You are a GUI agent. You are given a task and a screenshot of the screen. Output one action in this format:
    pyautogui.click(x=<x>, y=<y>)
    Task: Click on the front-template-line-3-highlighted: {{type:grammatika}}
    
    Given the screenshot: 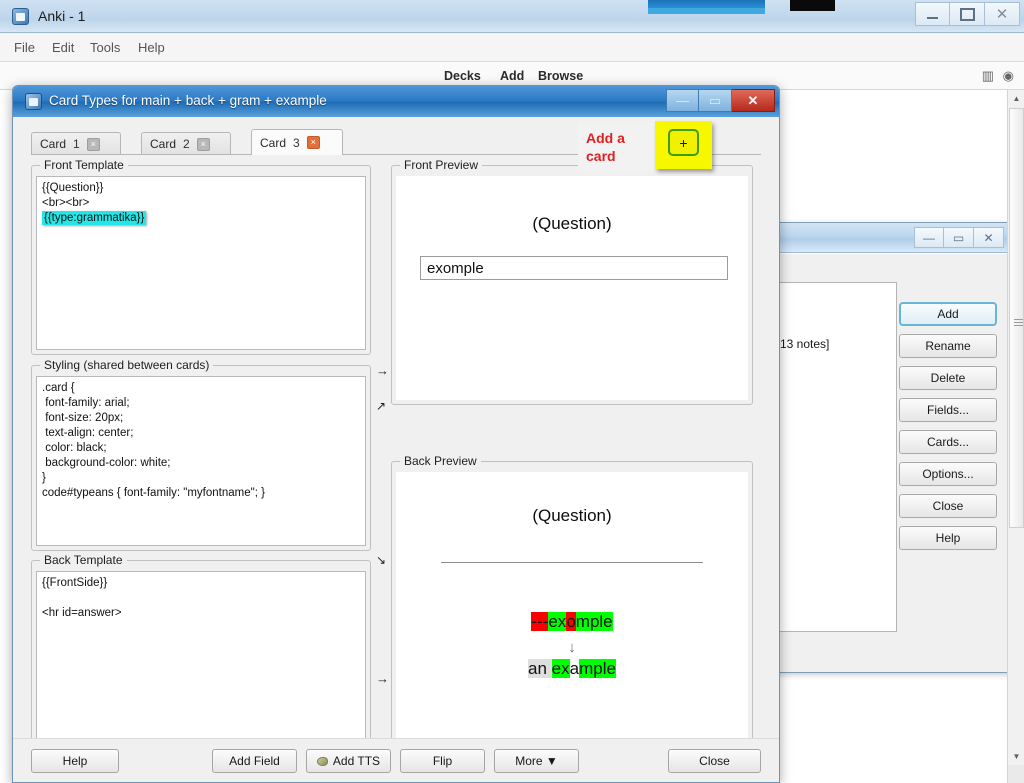 What is the action you would take?
    pyautogui.click(x=94, y=218)
    